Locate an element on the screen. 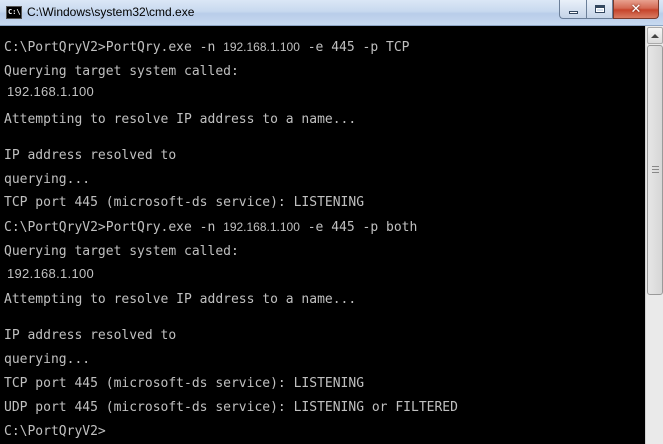 The width and height of the screenshot is (663, 444). maximize-icon is located at coordinates (599, 9).